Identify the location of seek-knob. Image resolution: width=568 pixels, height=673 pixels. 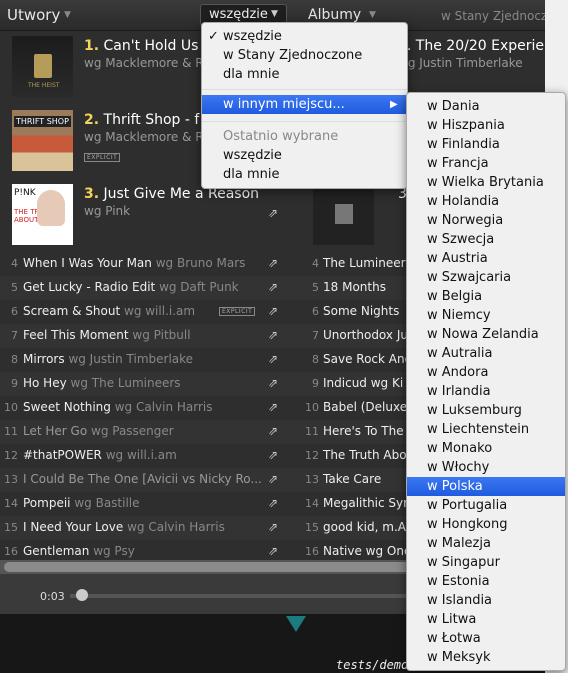
(82, 595).